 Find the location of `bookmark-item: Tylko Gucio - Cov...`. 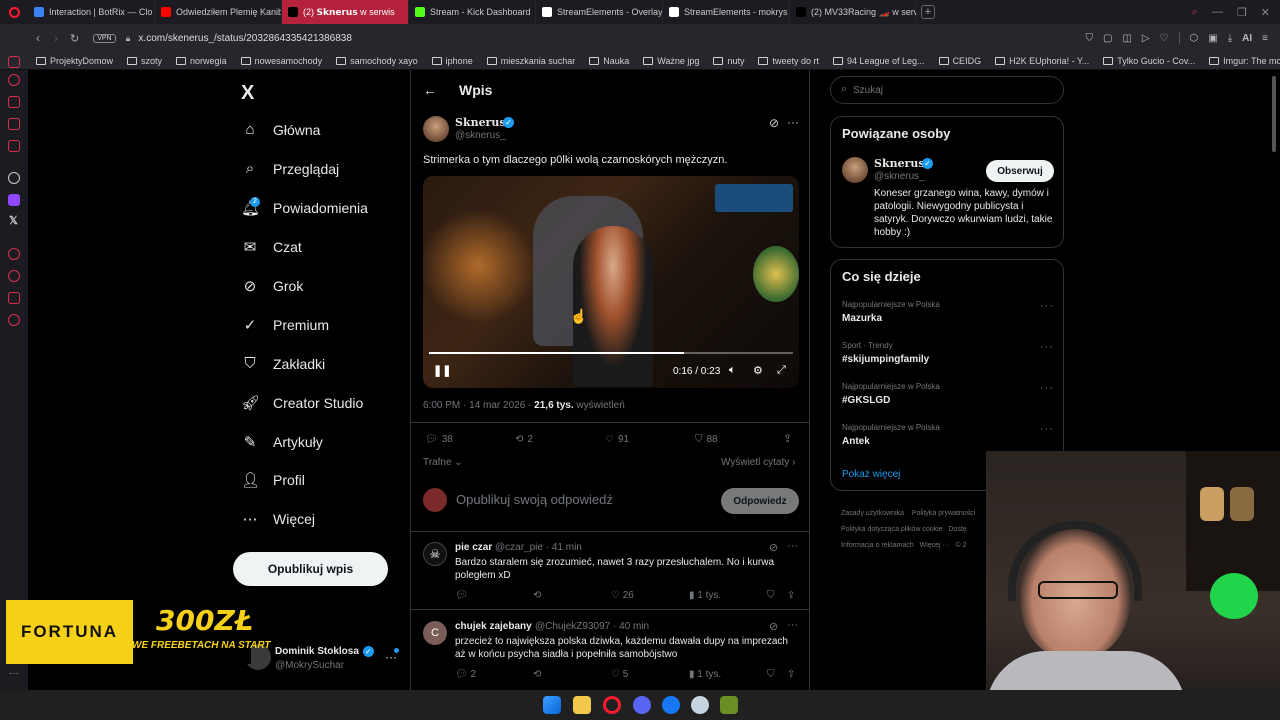

bookmark-item: Tylko Gucio - Cov... is located at coordinates (1149, 61).